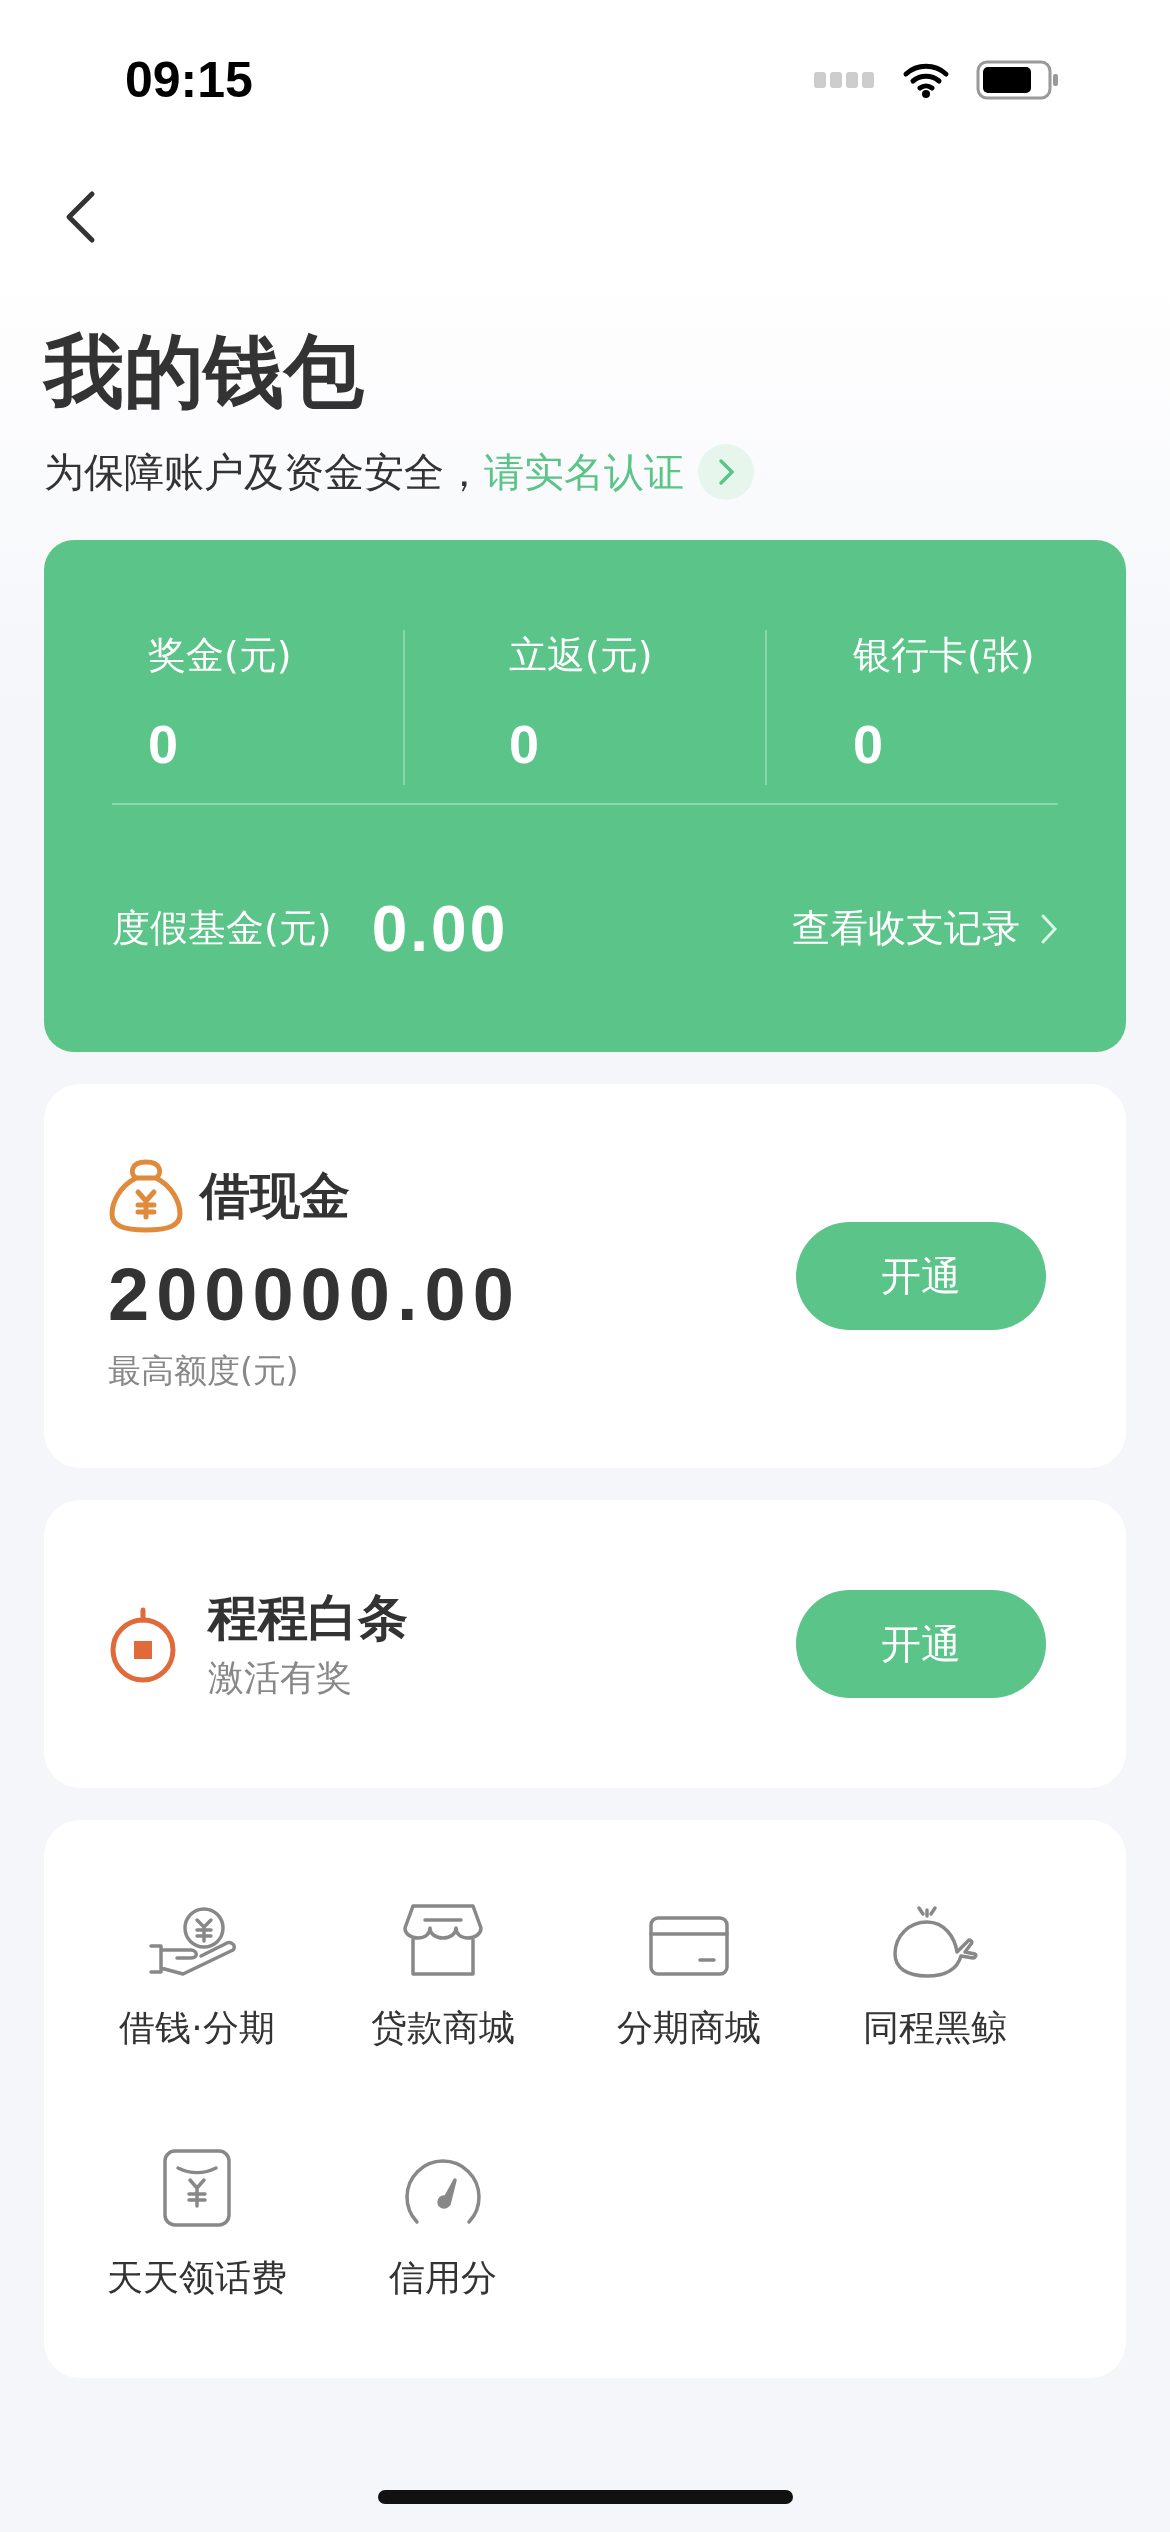  Describe the element at coordinates (80, 217) in the screenshot. I see `chevron-left-icon` at that location.